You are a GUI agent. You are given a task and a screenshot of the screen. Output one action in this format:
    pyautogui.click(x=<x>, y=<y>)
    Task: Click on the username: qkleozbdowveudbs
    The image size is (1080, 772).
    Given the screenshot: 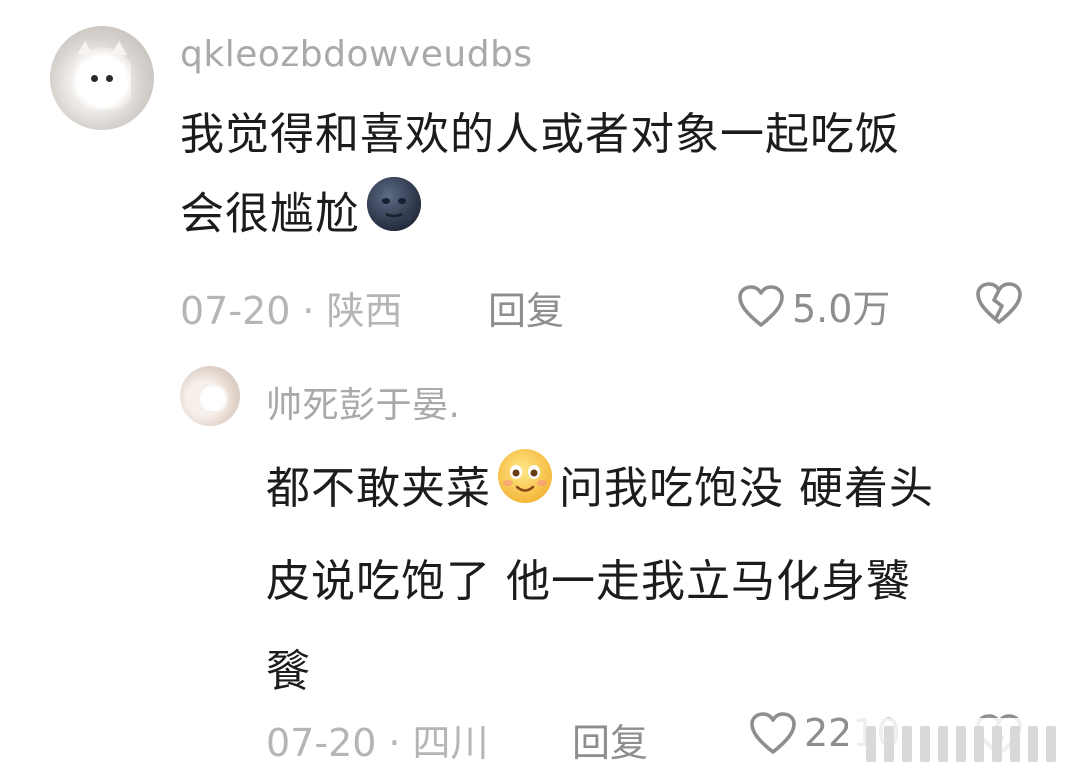 What is the action you would take?
    pyautogui.click(x=356, y=54)
    